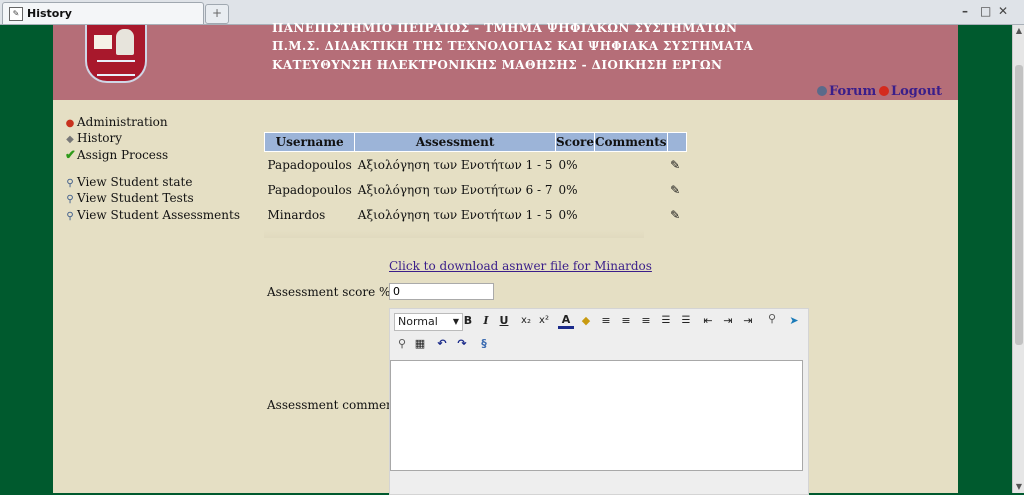 The image size is (1024, 495). What do you see at coordinates (455, 214) in the screenshot?
I see `cell-assessment: Αξιολόγηση των Ενοτήτων 1 - 5` at bounding box center [455, 214].